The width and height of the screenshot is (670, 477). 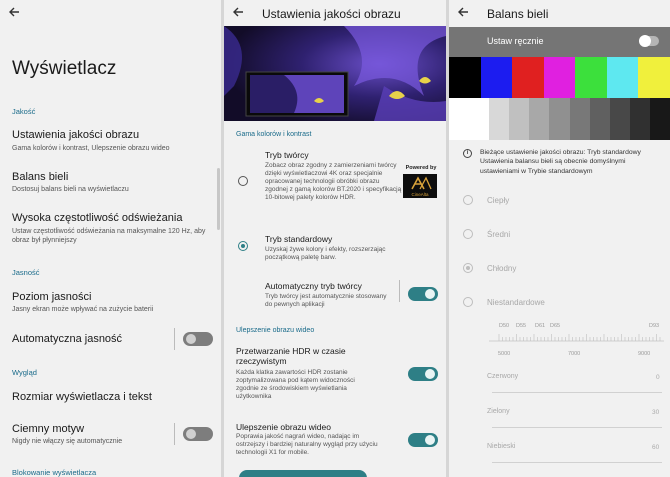 What do you see at coordinates (335, 73) in the screenshot?
I see `preview-image` at bounding box center [335, 73].